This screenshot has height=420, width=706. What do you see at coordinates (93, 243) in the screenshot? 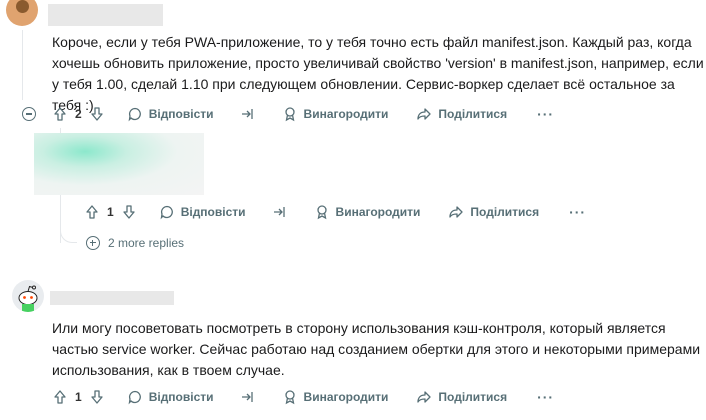
I see `expand-icon` at bounding box center [93, 243].